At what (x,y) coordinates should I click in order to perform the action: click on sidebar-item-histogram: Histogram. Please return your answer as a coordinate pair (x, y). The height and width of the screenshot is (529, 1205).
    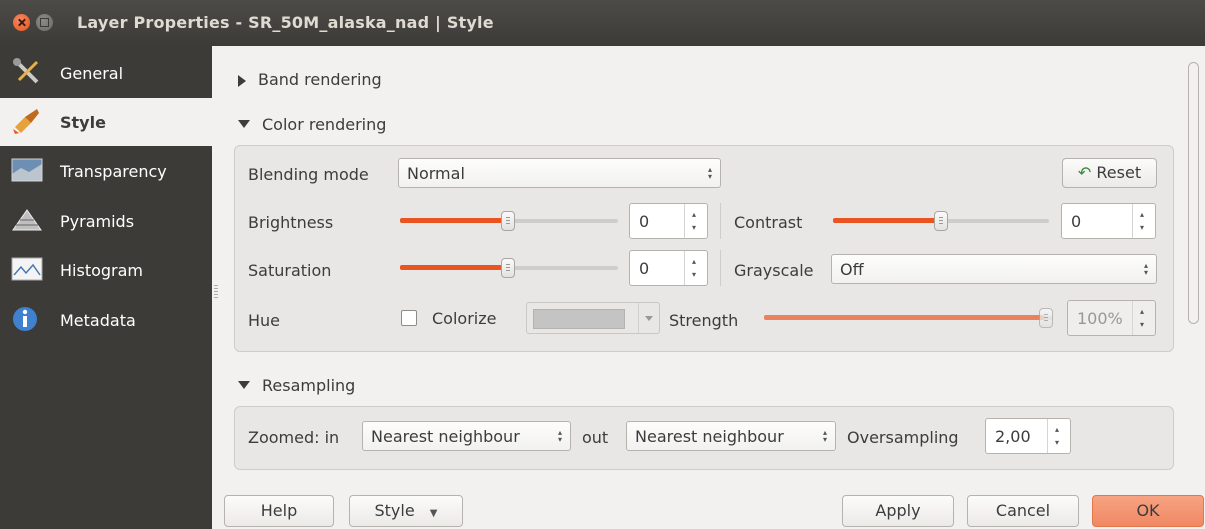
    Looking at the image, I should click on (106, 270).